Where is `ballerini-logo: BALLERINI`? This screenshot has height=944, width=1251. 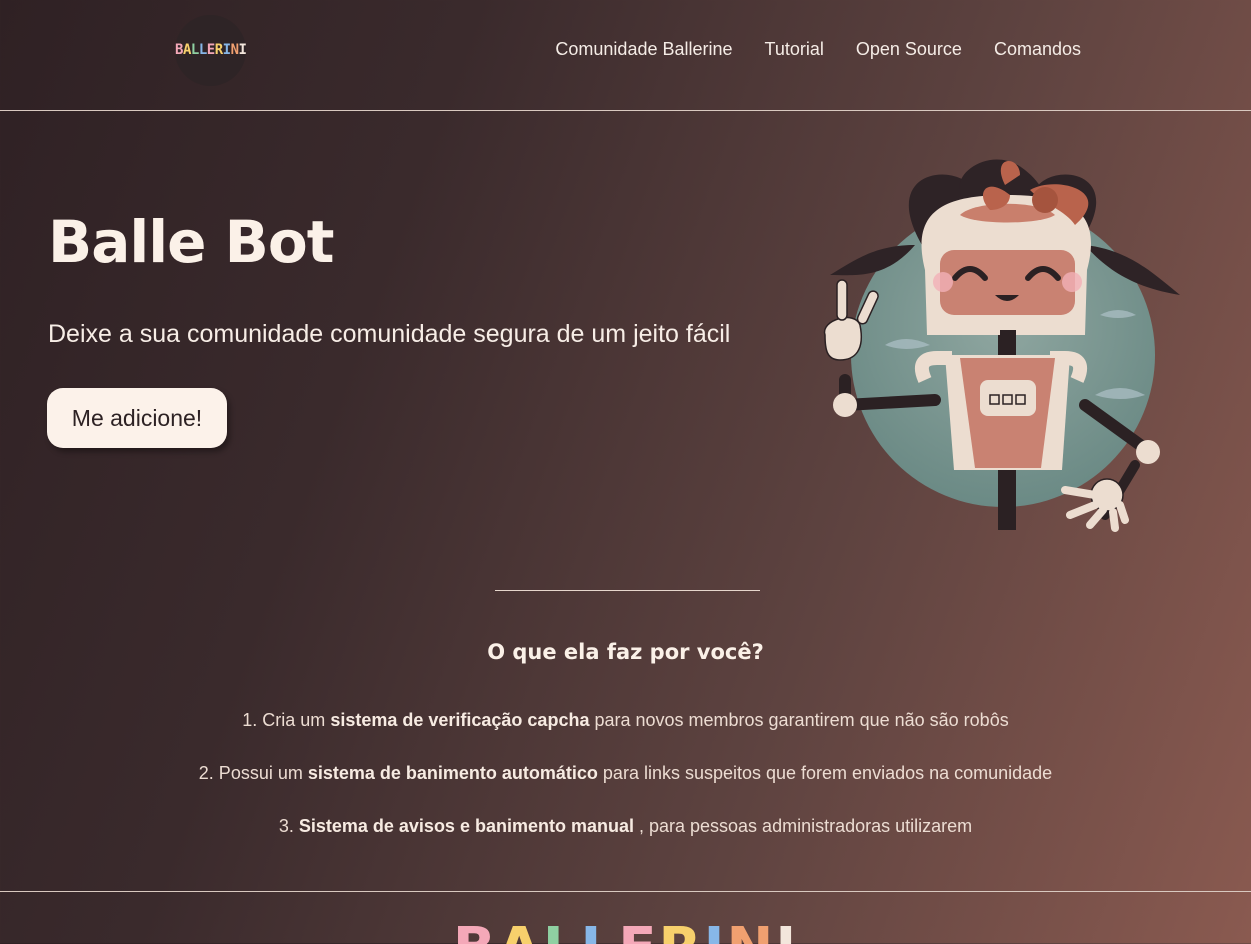 ballerini-logo: BALLERINI is located at coordinates (211, 50).